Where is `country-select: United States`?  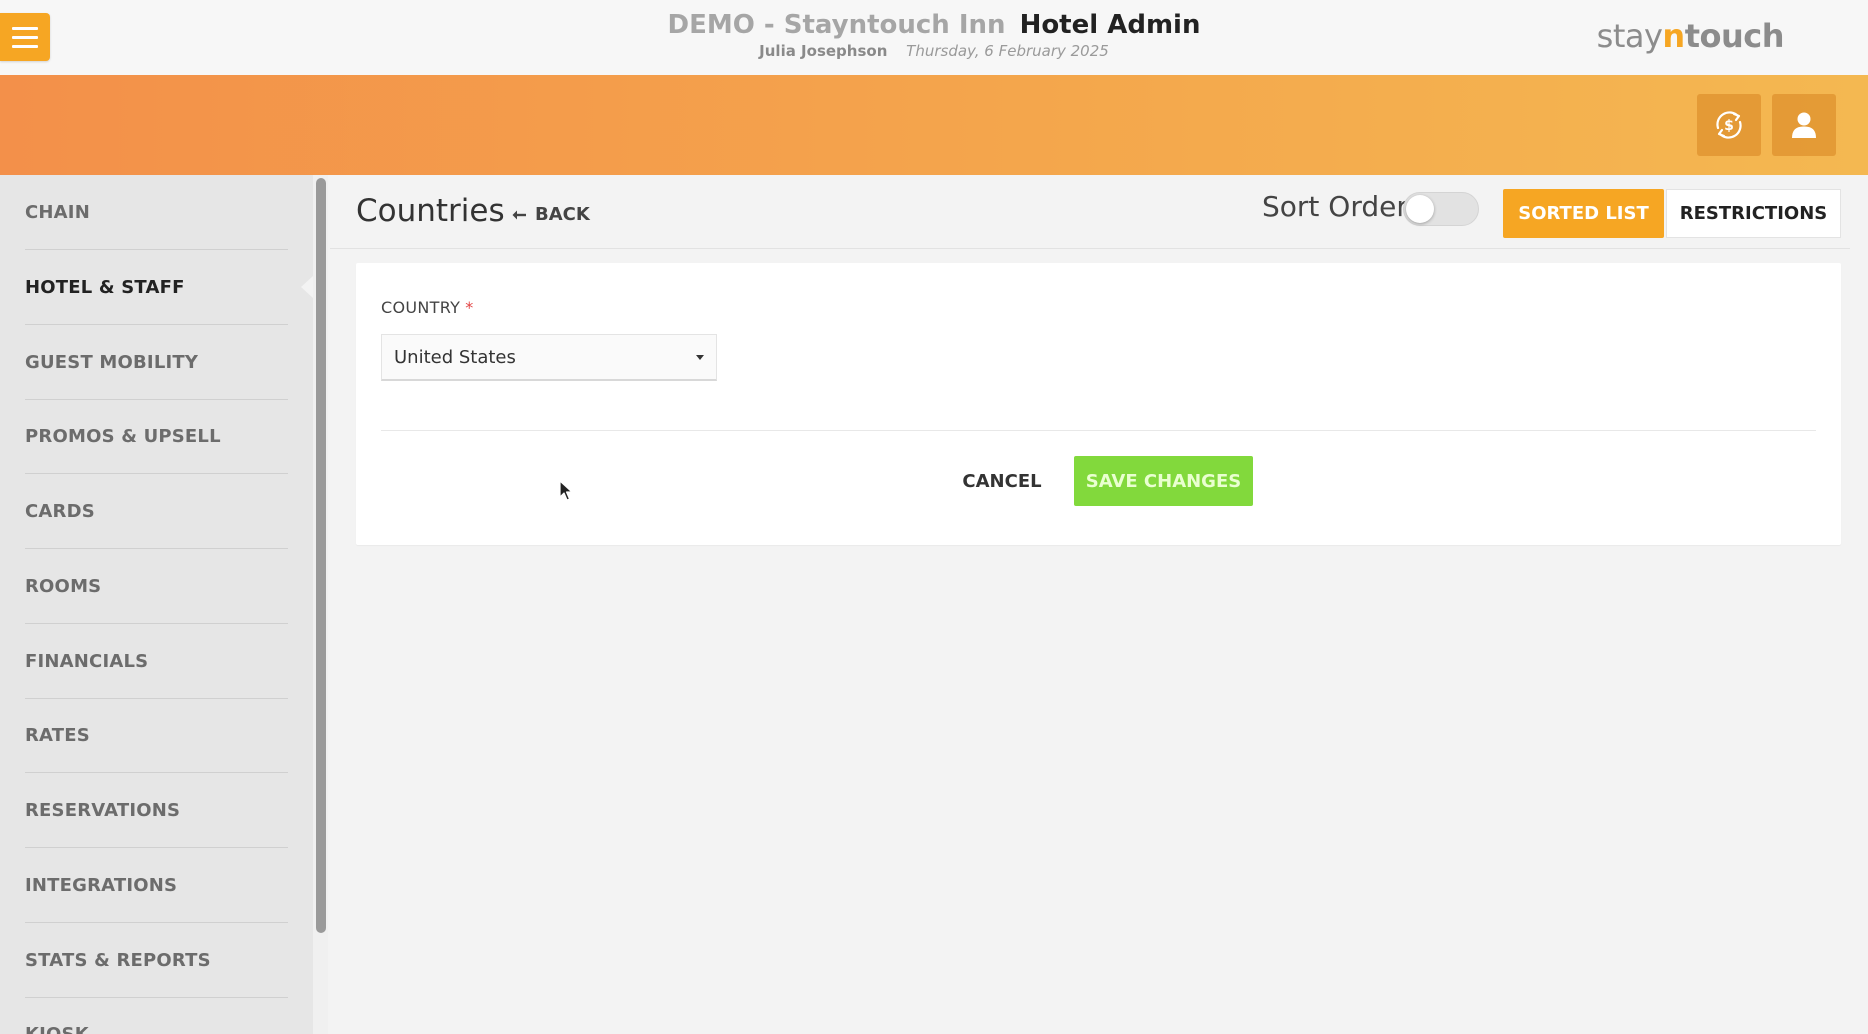 country-select: United States is located at coordinates (549, 357).